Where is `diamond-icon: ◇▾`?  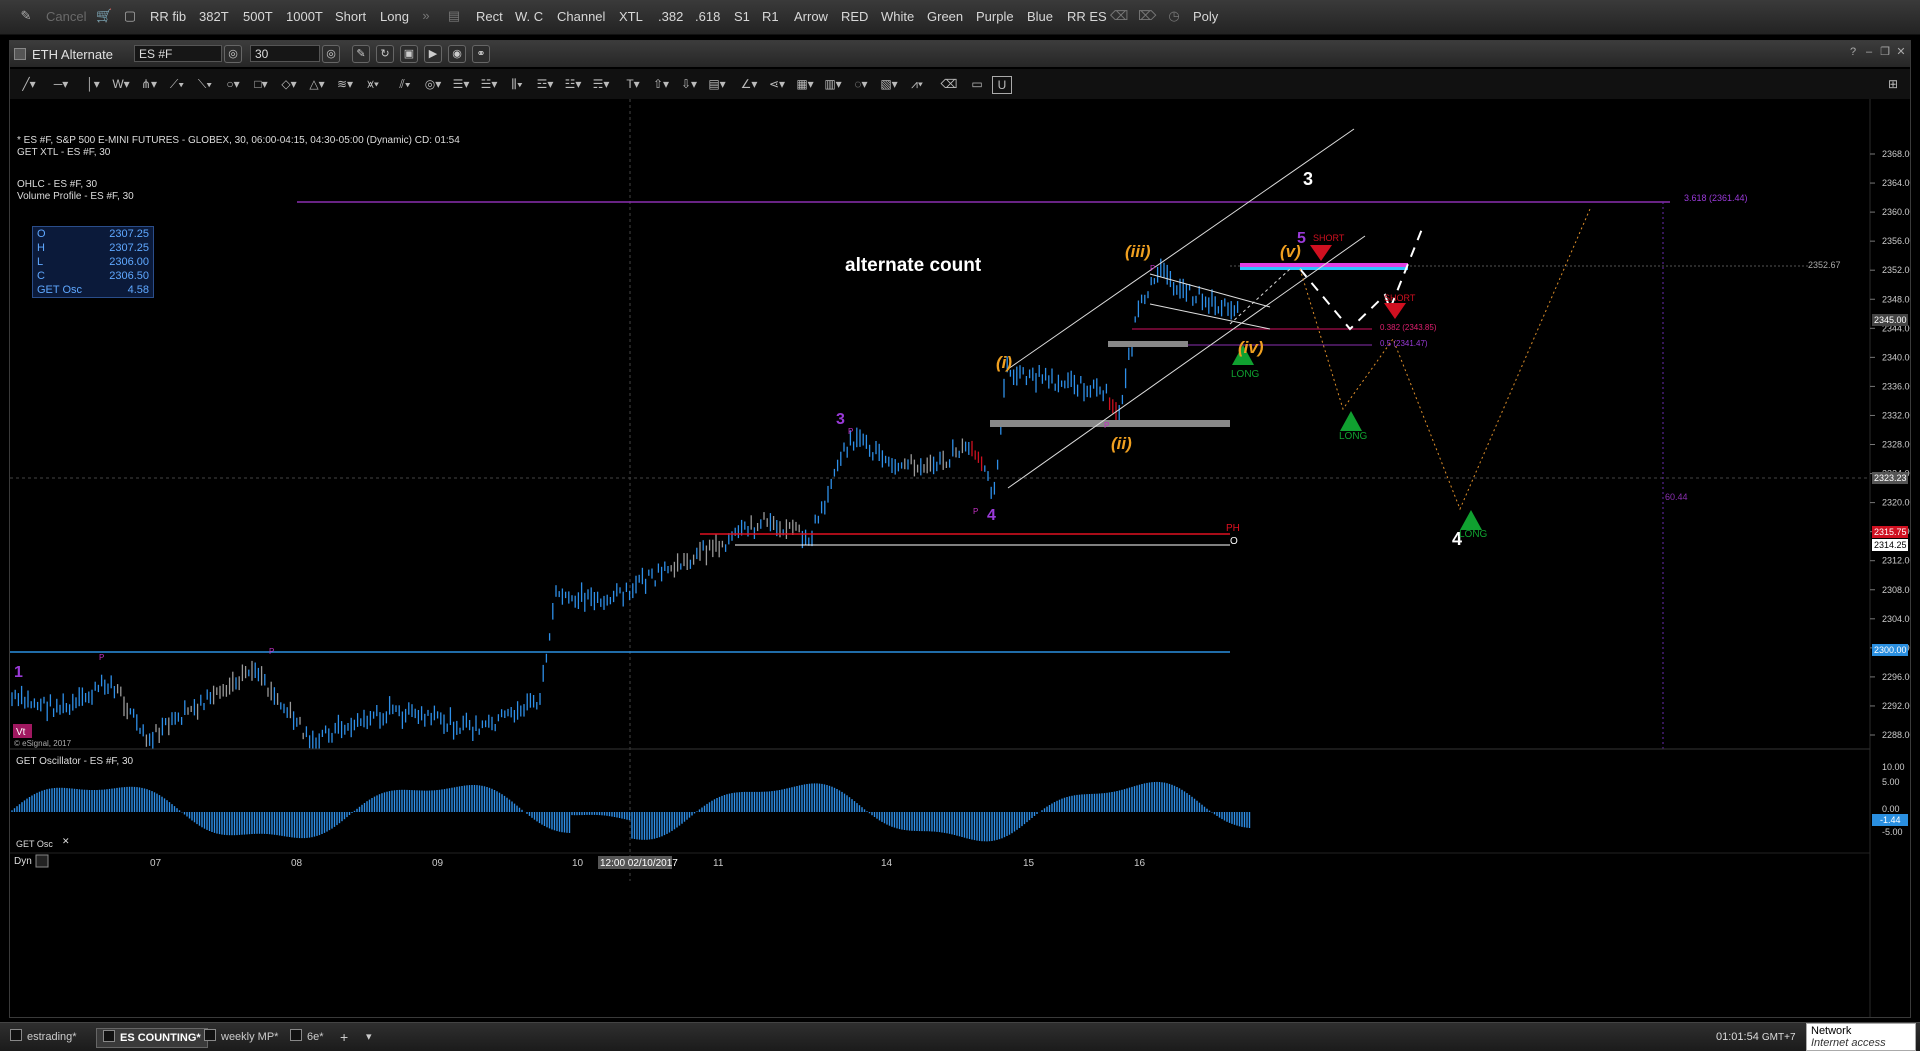
diamond-icon: ◇▾ is located at coordinates (289, 84).